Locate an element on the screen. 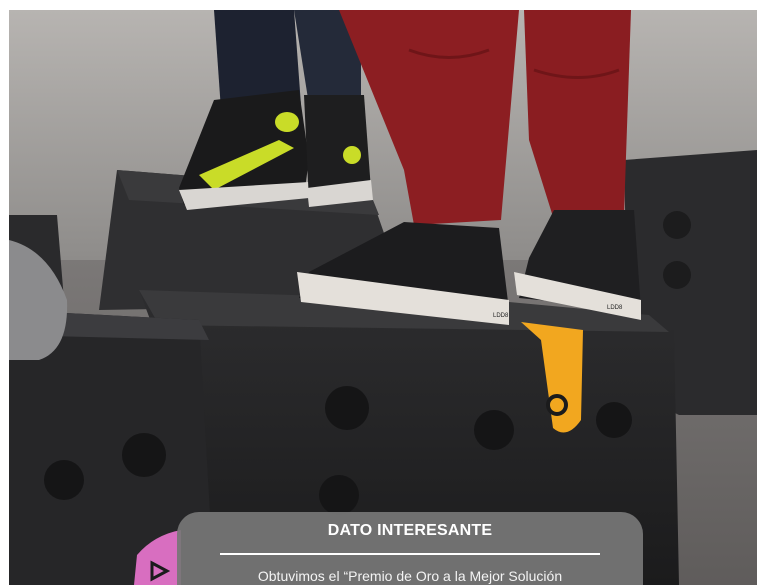 This screenshot has height=585, width=757. shoe-brand-label-back: LDD8 is located at coordinates (615, 308).